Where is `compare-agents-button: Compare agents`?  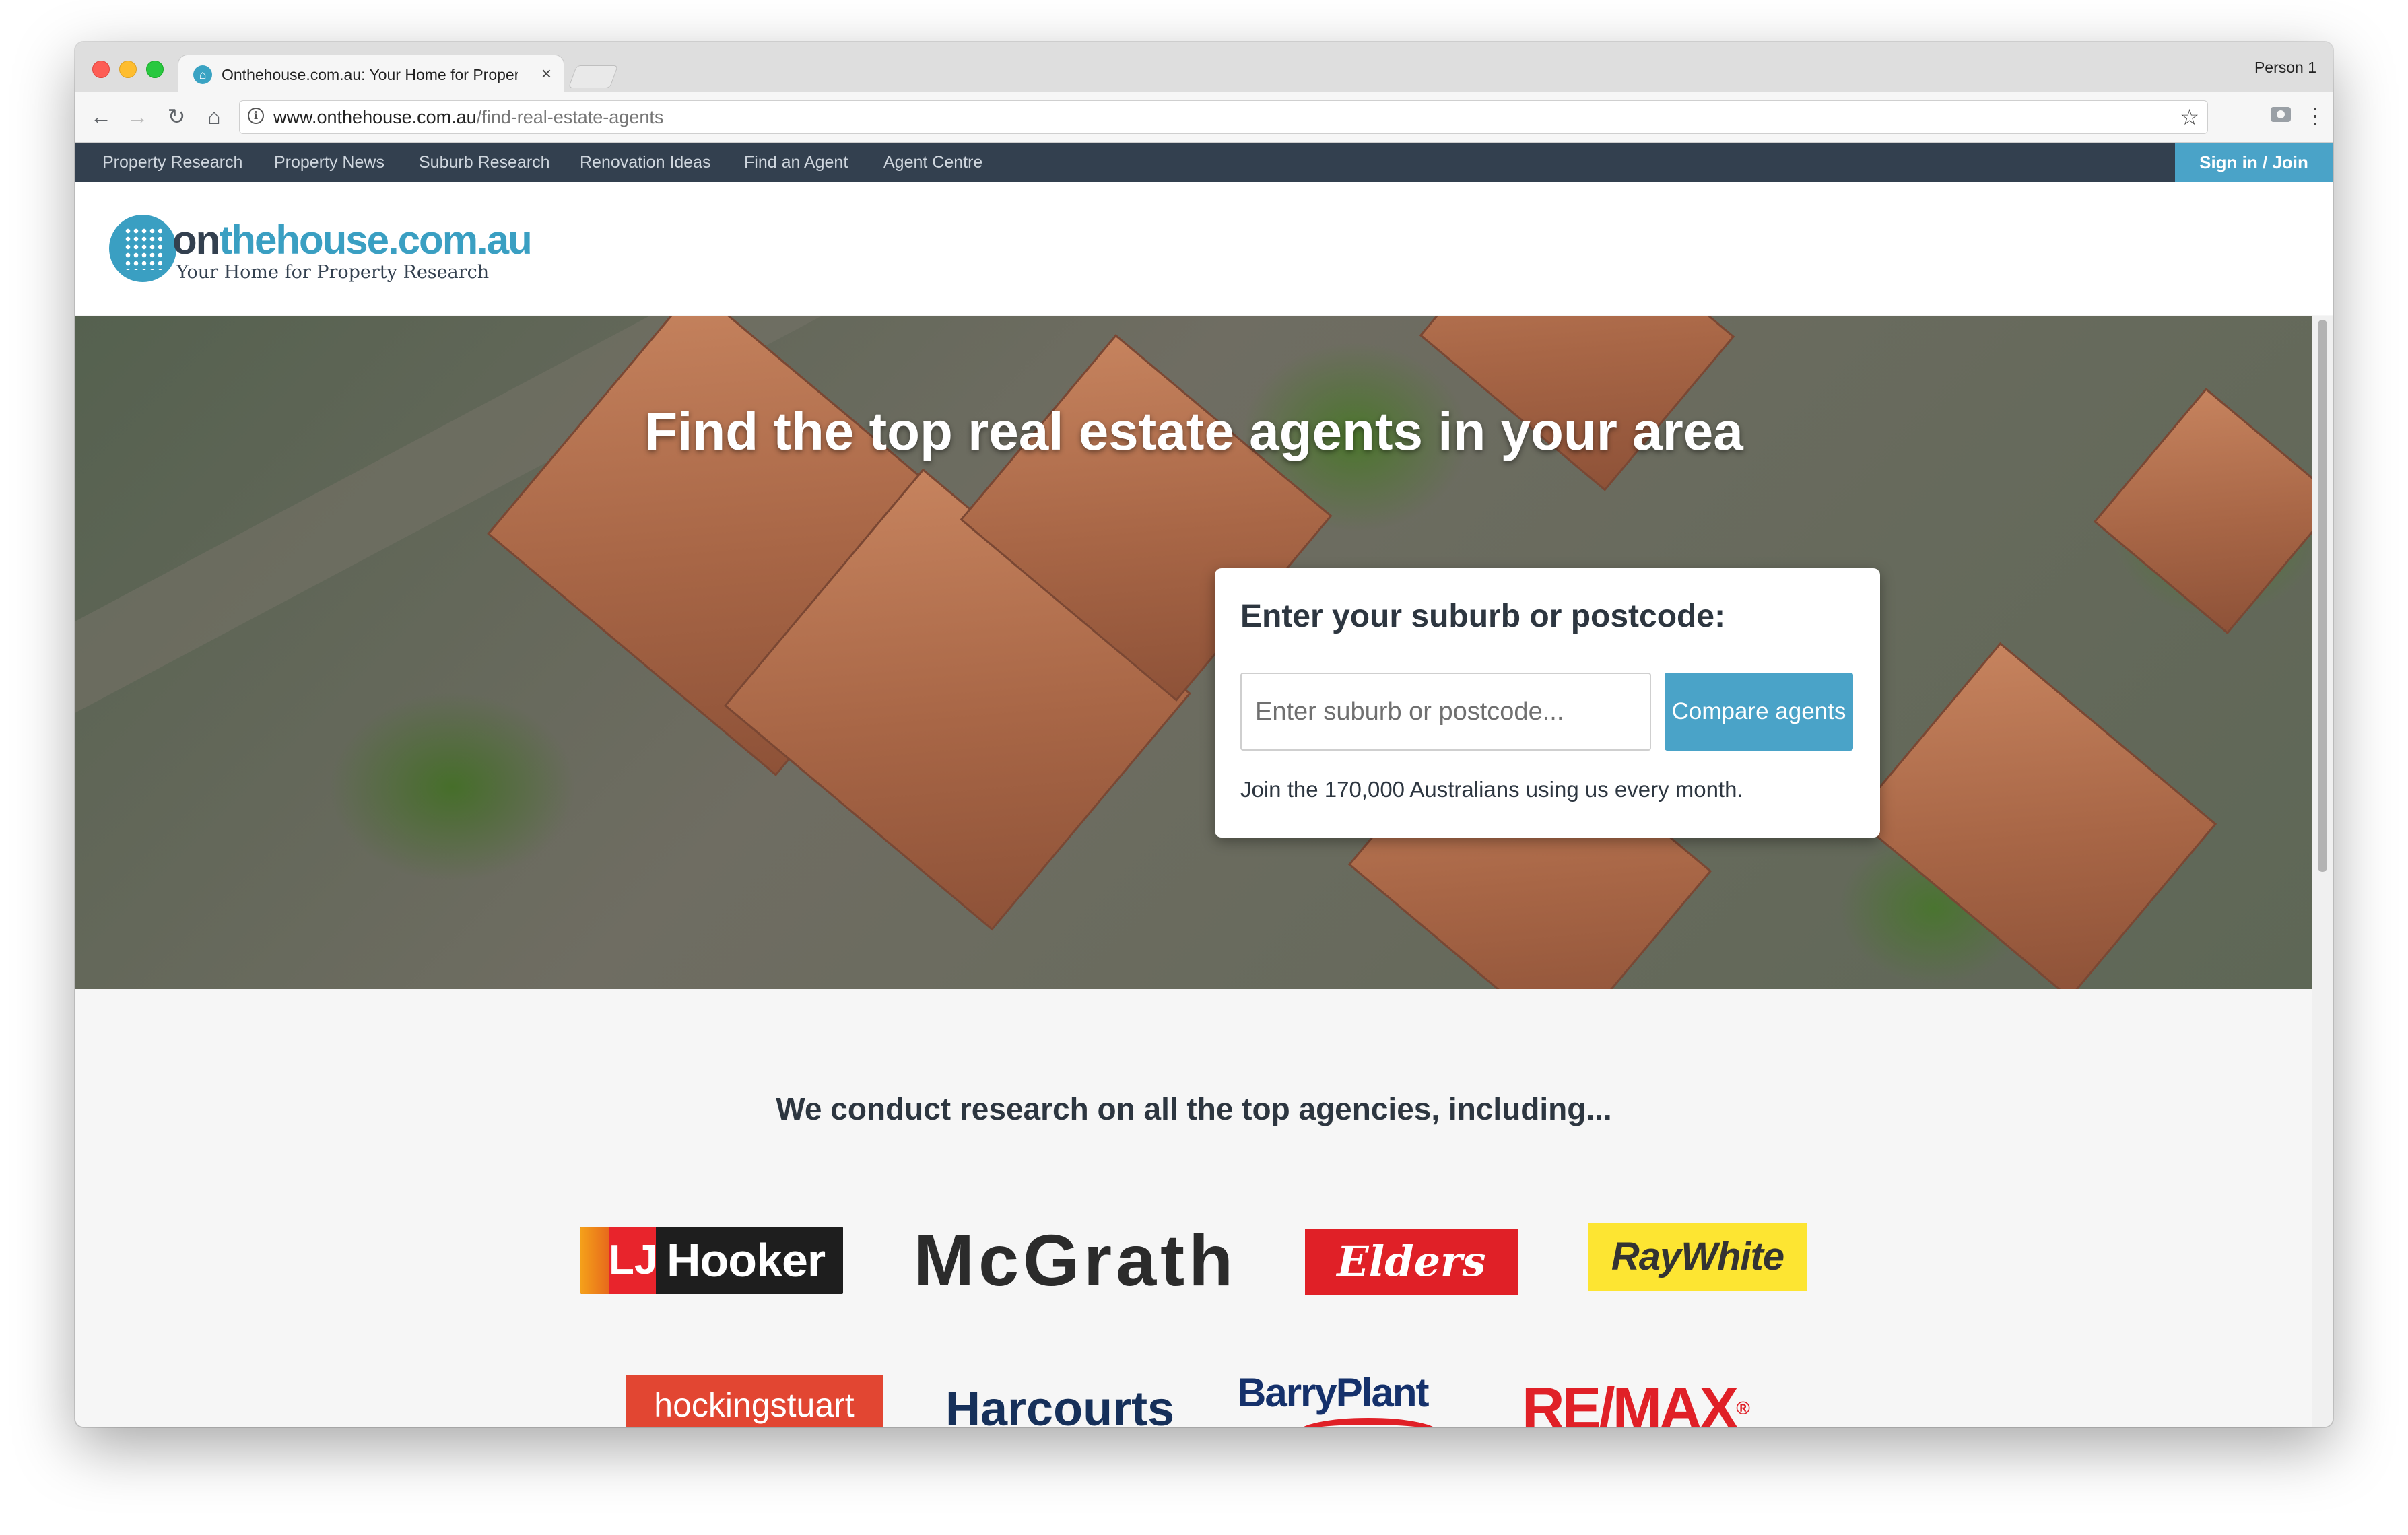
compare-agents-button: Compare agents is located at coordinates (1759, 712).